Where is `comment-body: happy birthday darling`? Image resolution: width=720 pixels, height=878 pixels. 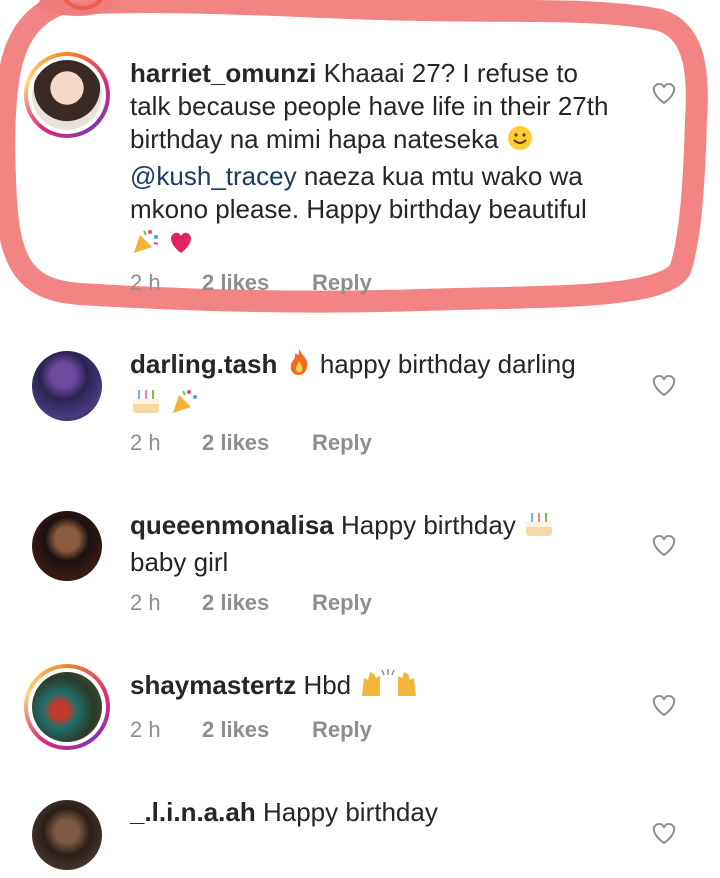
comment-body: happy birthday darling is located at coordinates (447, 364).